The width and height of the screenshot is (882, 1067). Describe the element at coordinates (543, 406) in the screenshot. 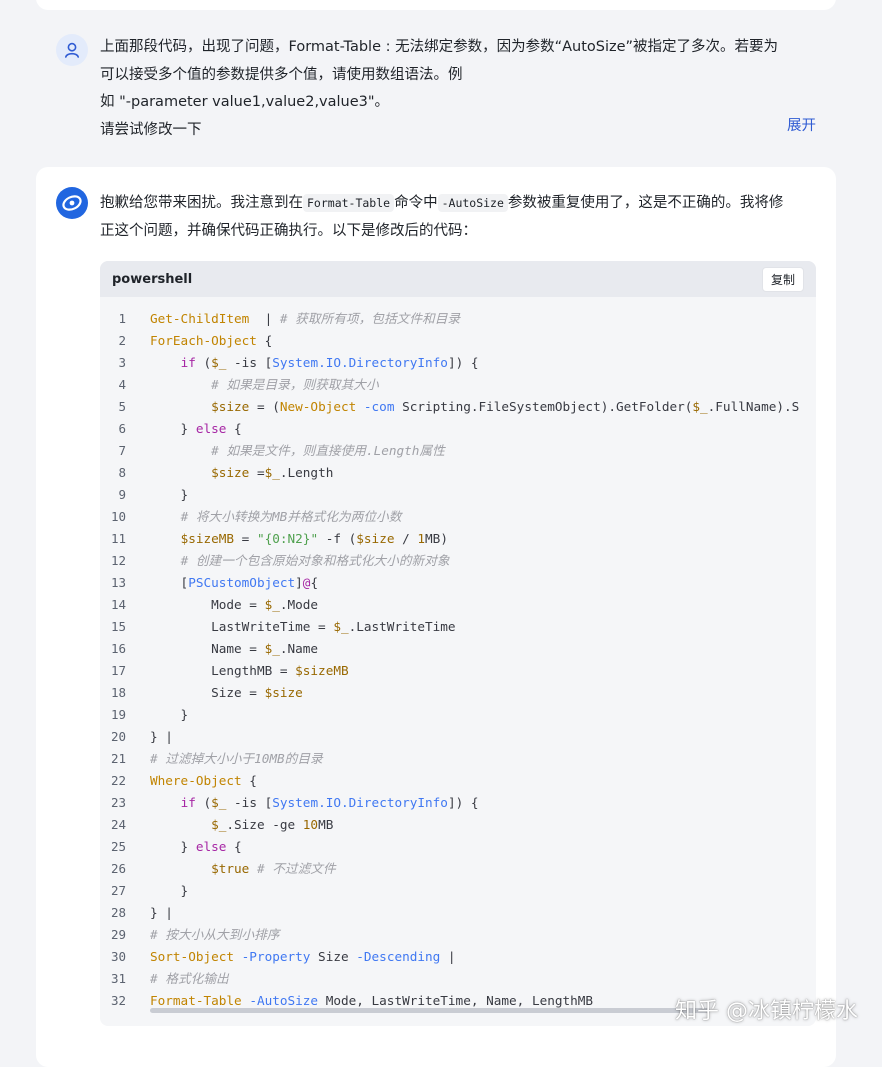

I see `code-token: Scripting.FileSystemObject).GetFolder(` at that location.